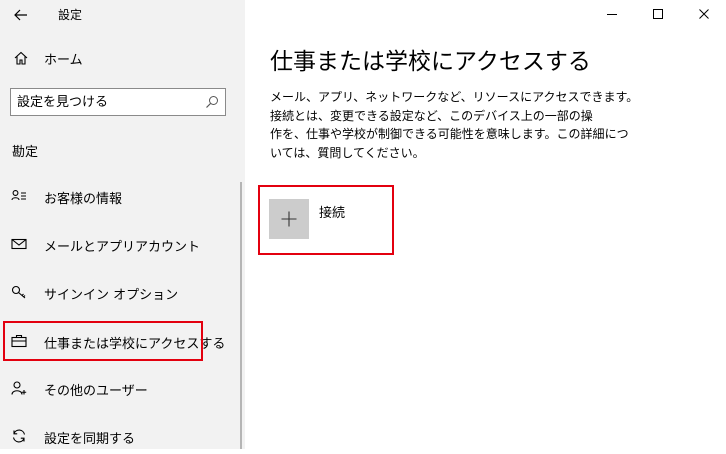 The height and width of the screenshot is (454, 726). I want to click on plus-icon, so click(289, 219).